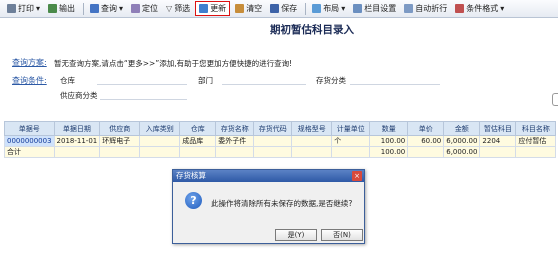 Image resolution: width=558 pixels, height=255 pixels. What do you see at coordinates (143, 95) in the screenshot?
I see `supplier-class-field` at bounding box center [143, 95].